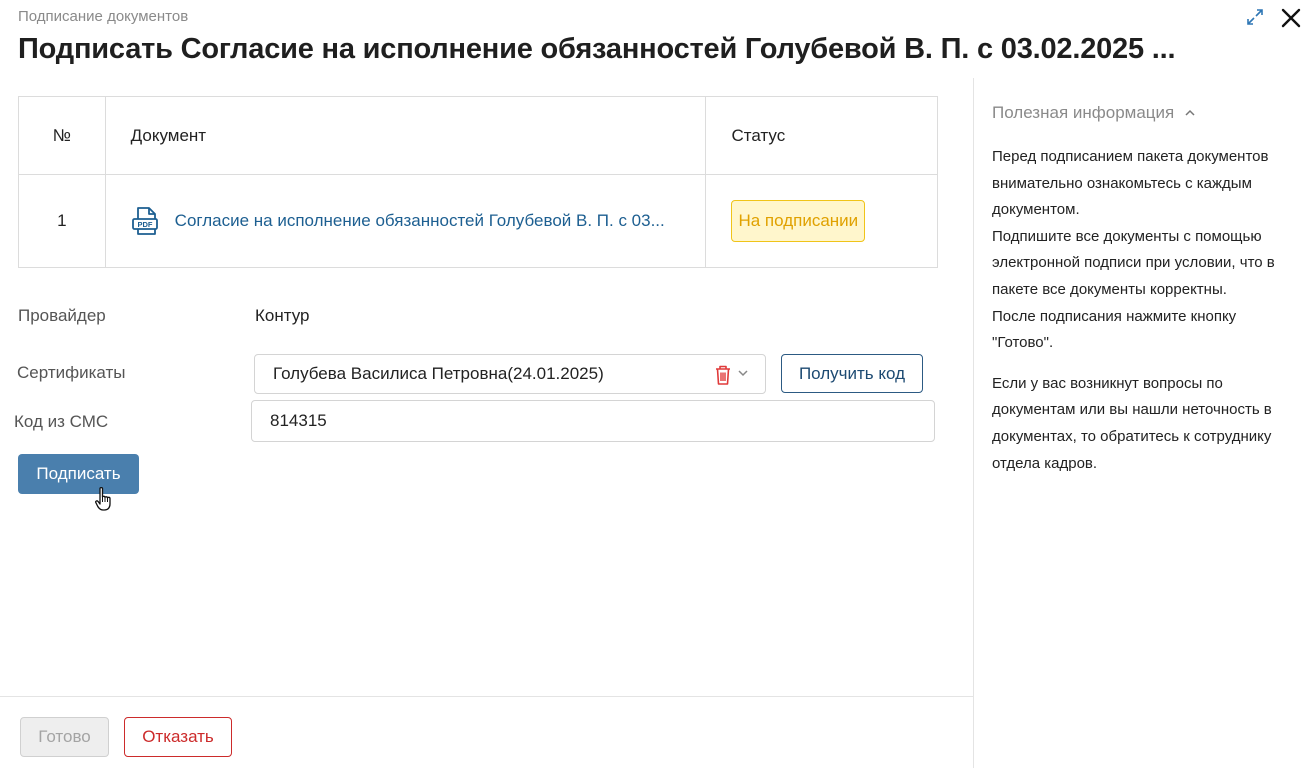 This screenshot has width=1306, height=768. What do you see at coordinates (71, 372) in the screenshot?
I see `certificates-label: Сертификаты` at bounding box center [71, 372].